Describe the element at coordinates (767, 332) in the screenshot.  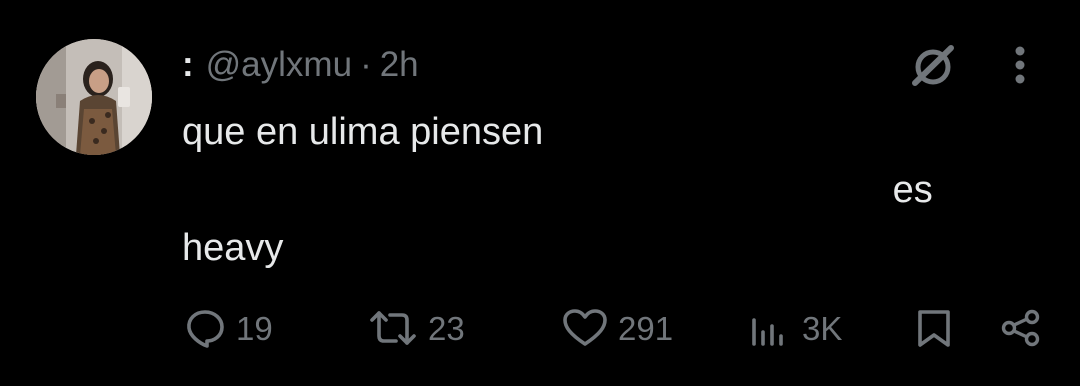
I see `views-chart-icon` at that location.